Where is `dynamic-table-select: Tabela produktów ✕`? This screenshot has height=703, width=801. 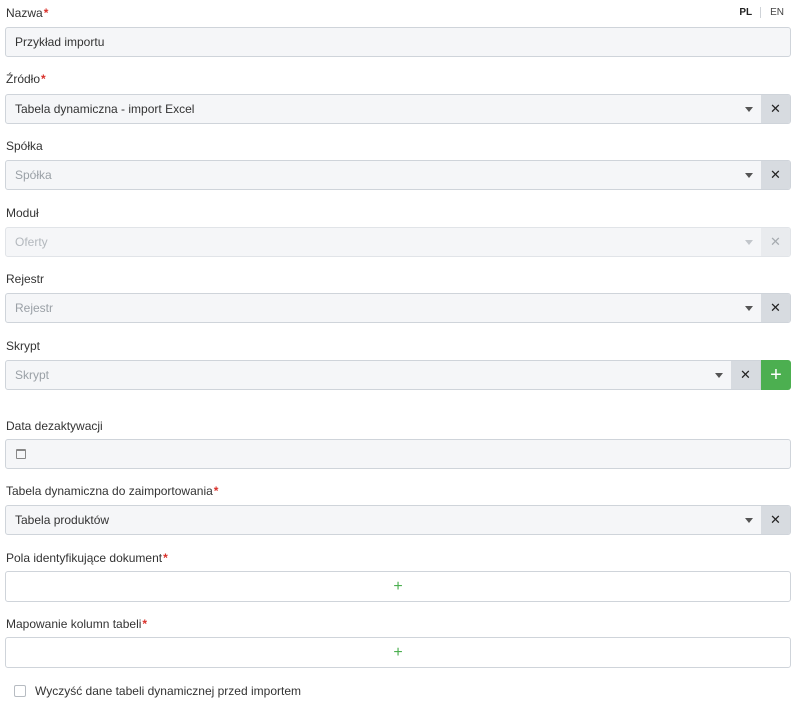
dynamic-table-select: Tabela produktów ✕ is located at coordinates (398, 520).